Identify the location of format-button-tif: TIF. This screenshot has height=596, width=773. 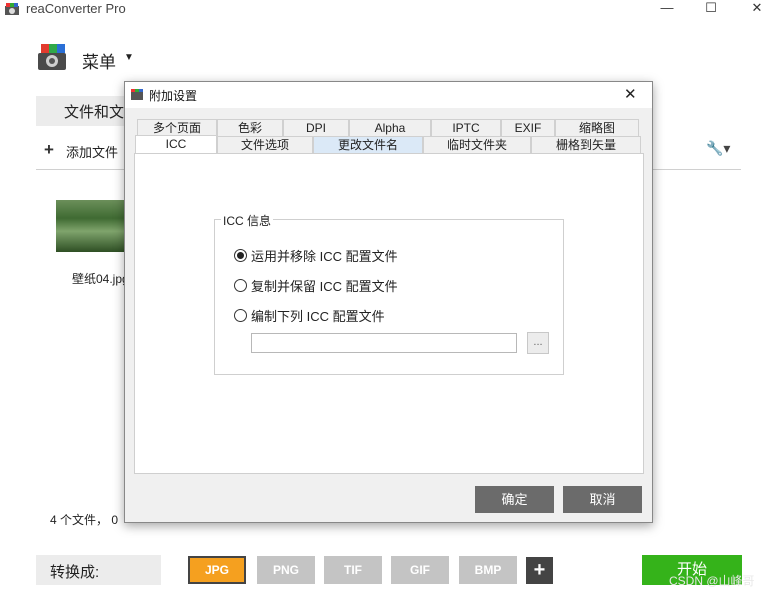
(353, 570).